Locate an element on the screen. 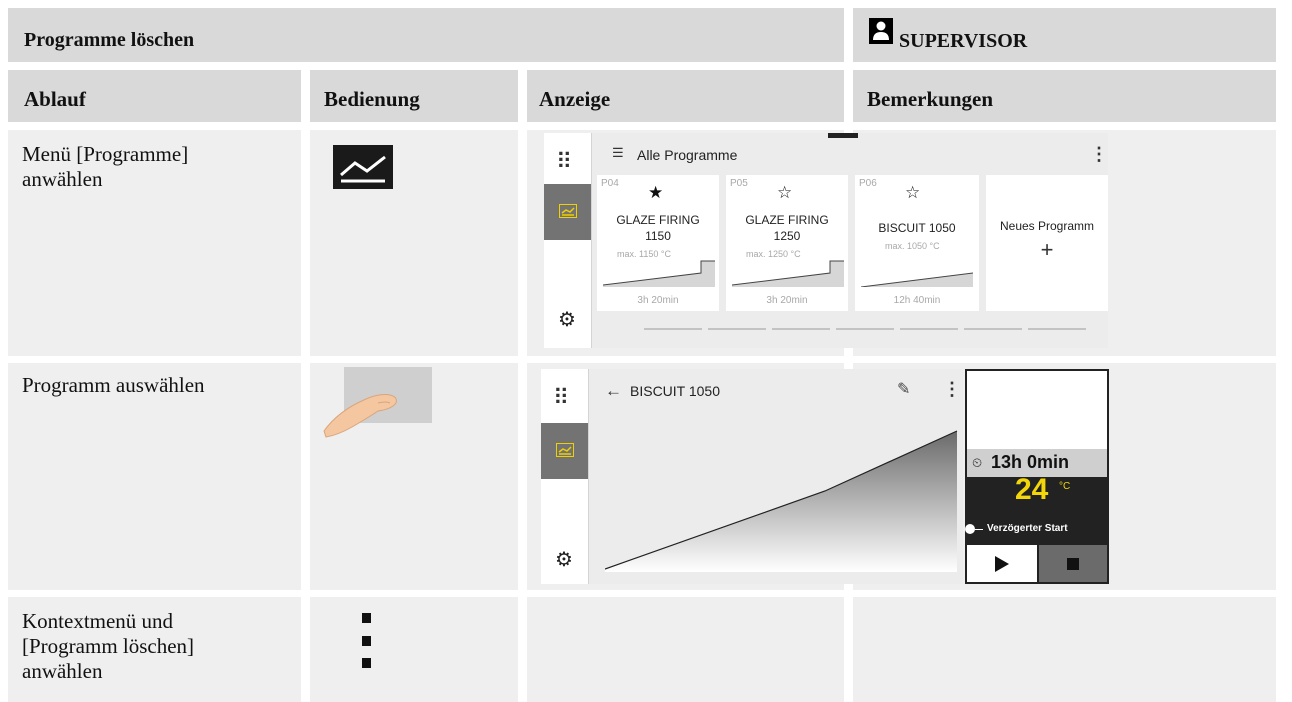 Image resolution: width=1292 pixels, height=702 pixels. stop-icon is located at coordinates (1073, 564).